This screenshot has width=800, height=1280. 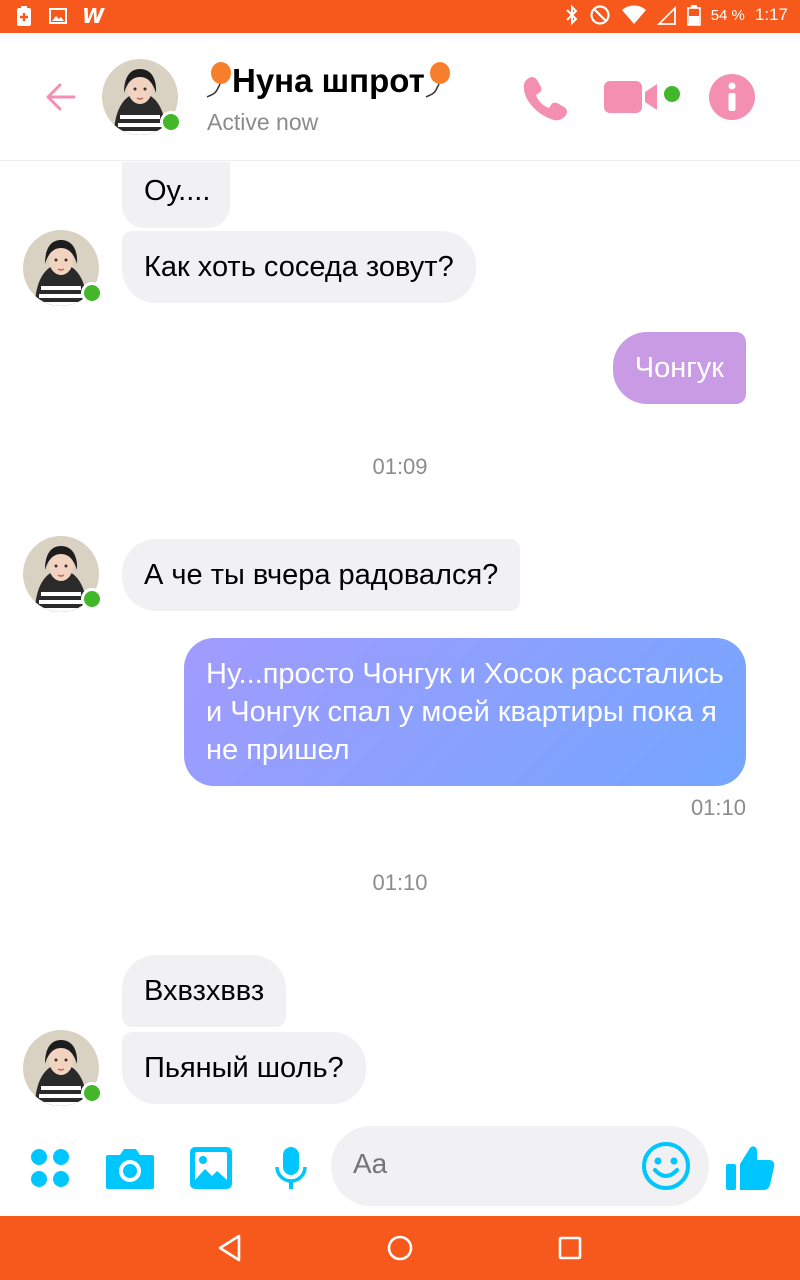 What do you see at coordinates (666, 15) in the screenshot?
I see `signal-icon` at bounding box center [666, 15].